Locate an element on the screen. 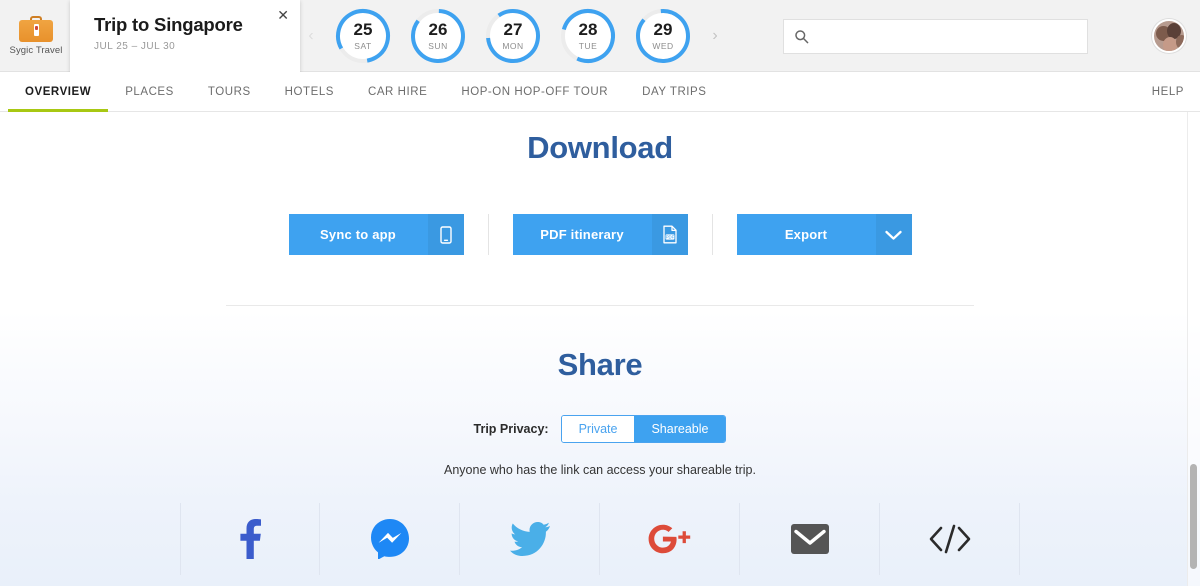 Image resolution: width=1200 pixels, height=586 pixels. share-email-button is located at coordinates (810, 539).